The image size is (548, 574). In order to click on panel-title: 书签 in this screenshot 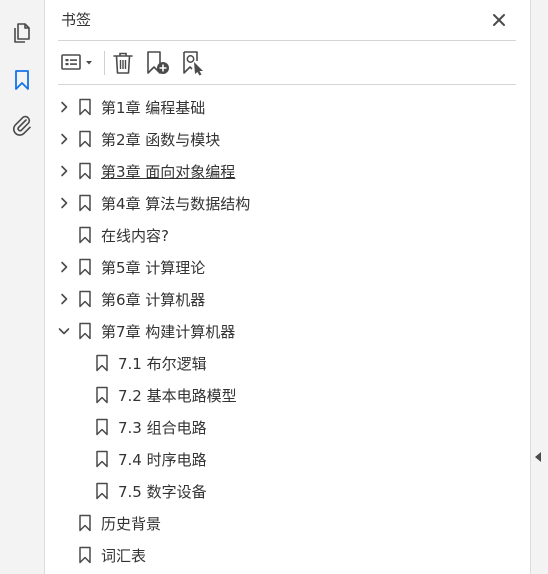, I will do `click(76, 20)`.